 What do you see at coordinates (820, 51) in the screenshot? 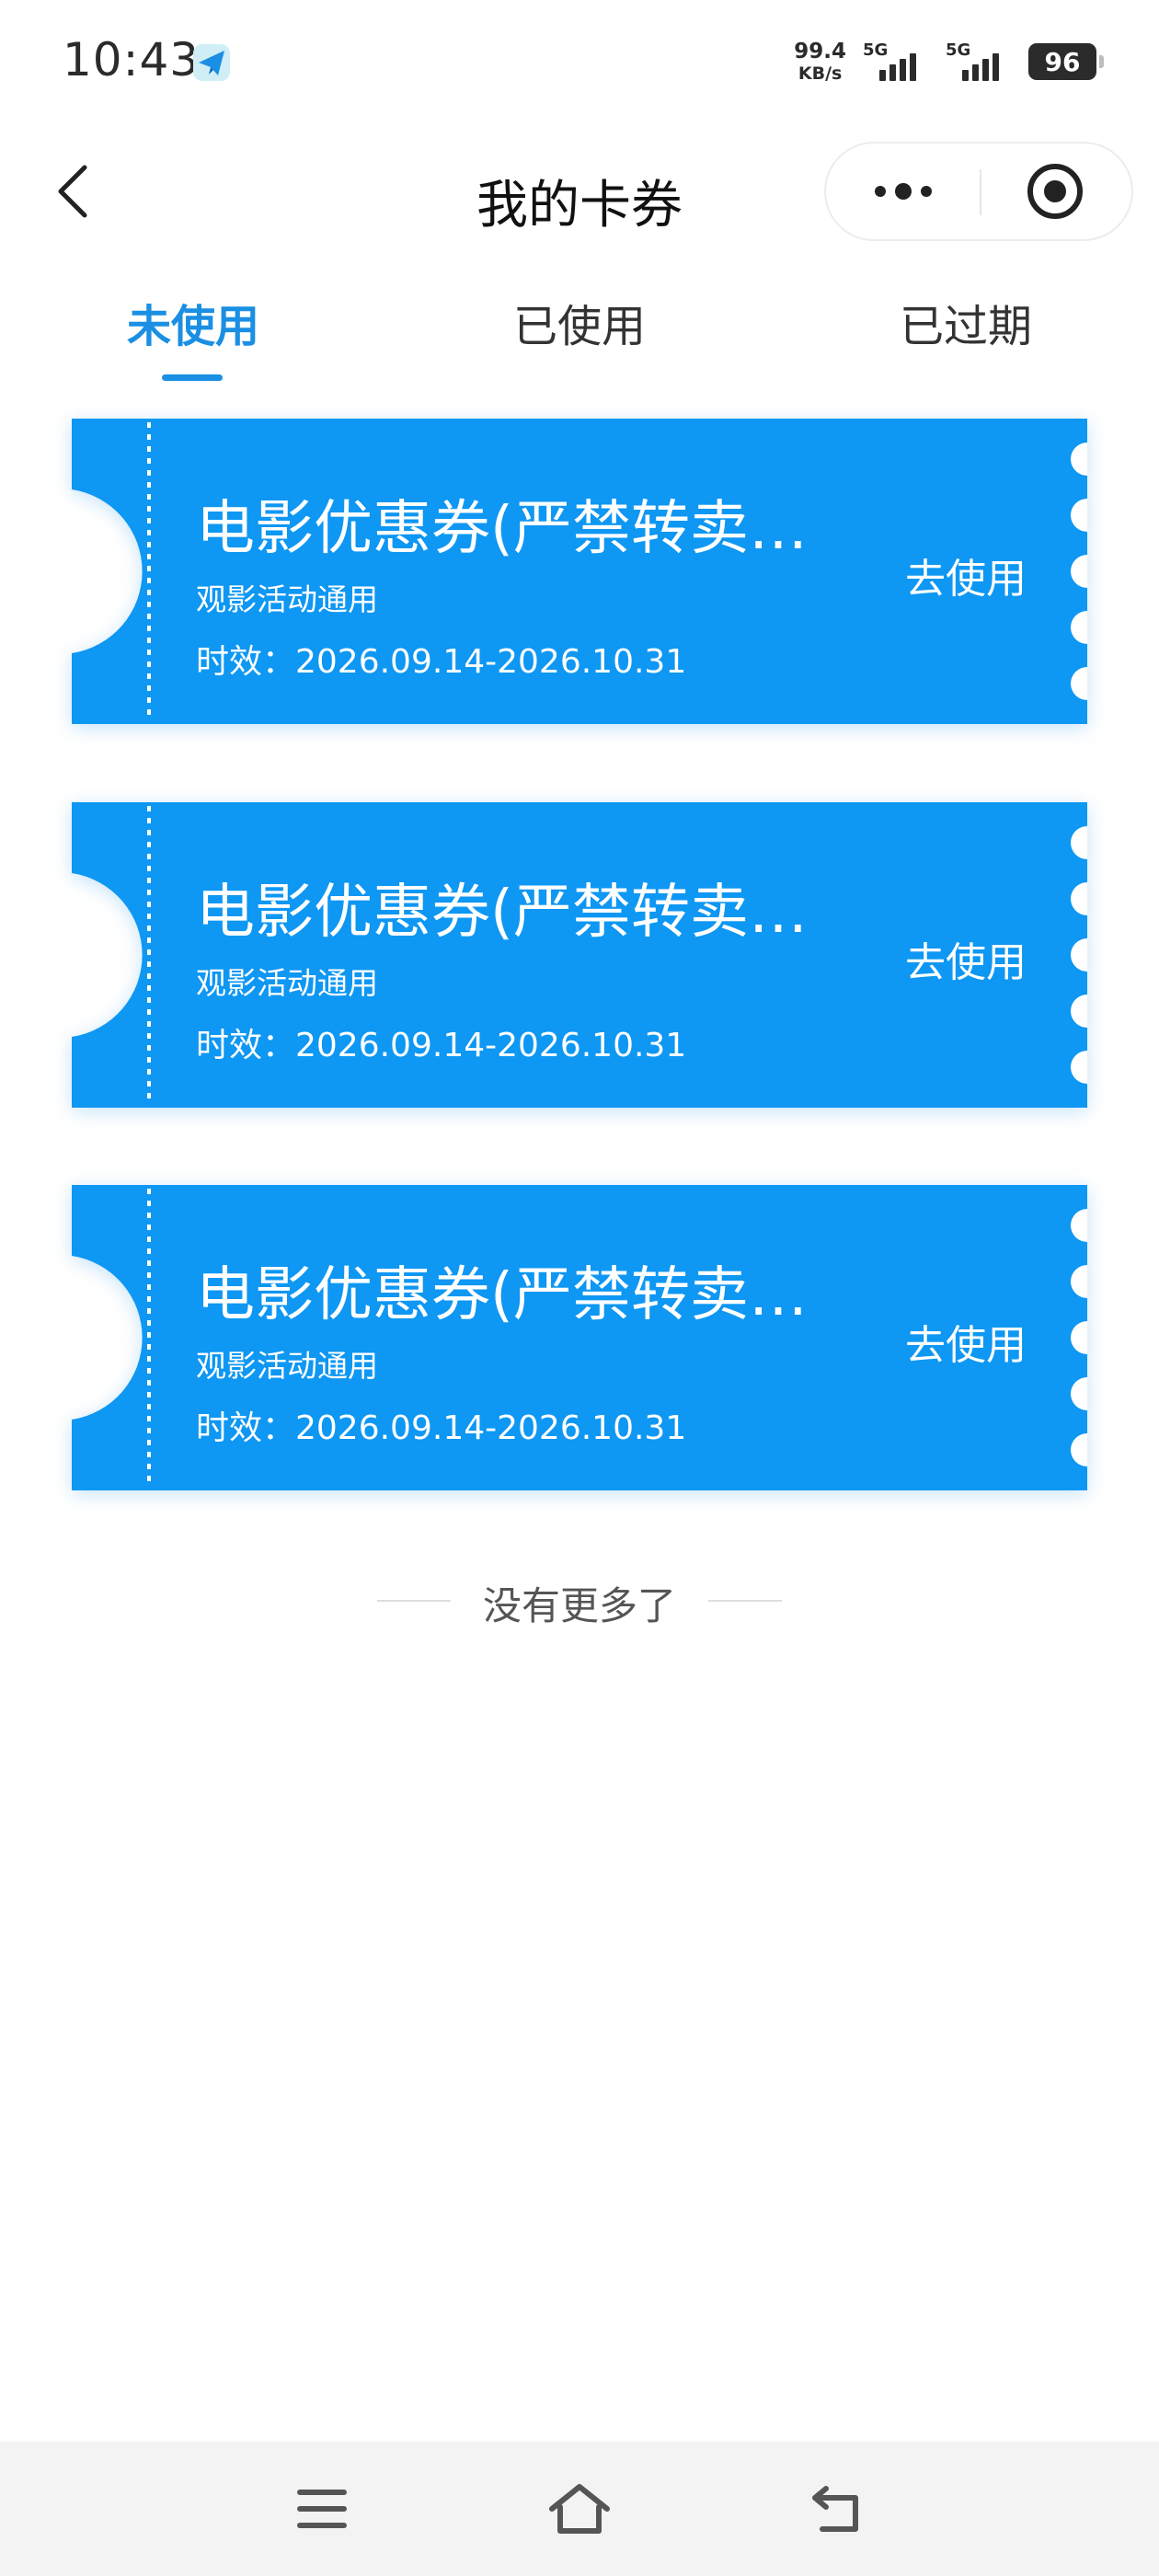
I see `net-speed-value: 99.4` at bounding box center [820, 51].